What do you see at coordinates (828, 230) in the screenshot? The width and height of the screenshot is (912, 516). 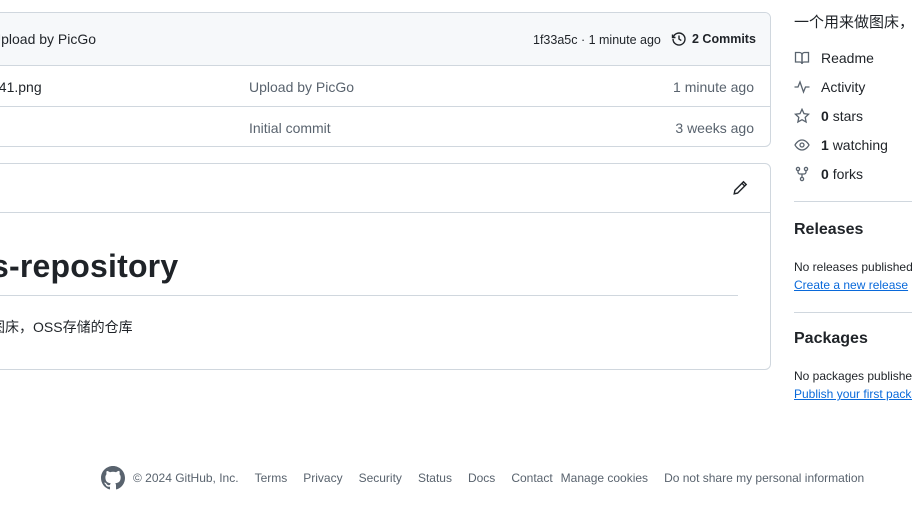 I see `releases-heading: Releases` at bounding box center [828, 230].